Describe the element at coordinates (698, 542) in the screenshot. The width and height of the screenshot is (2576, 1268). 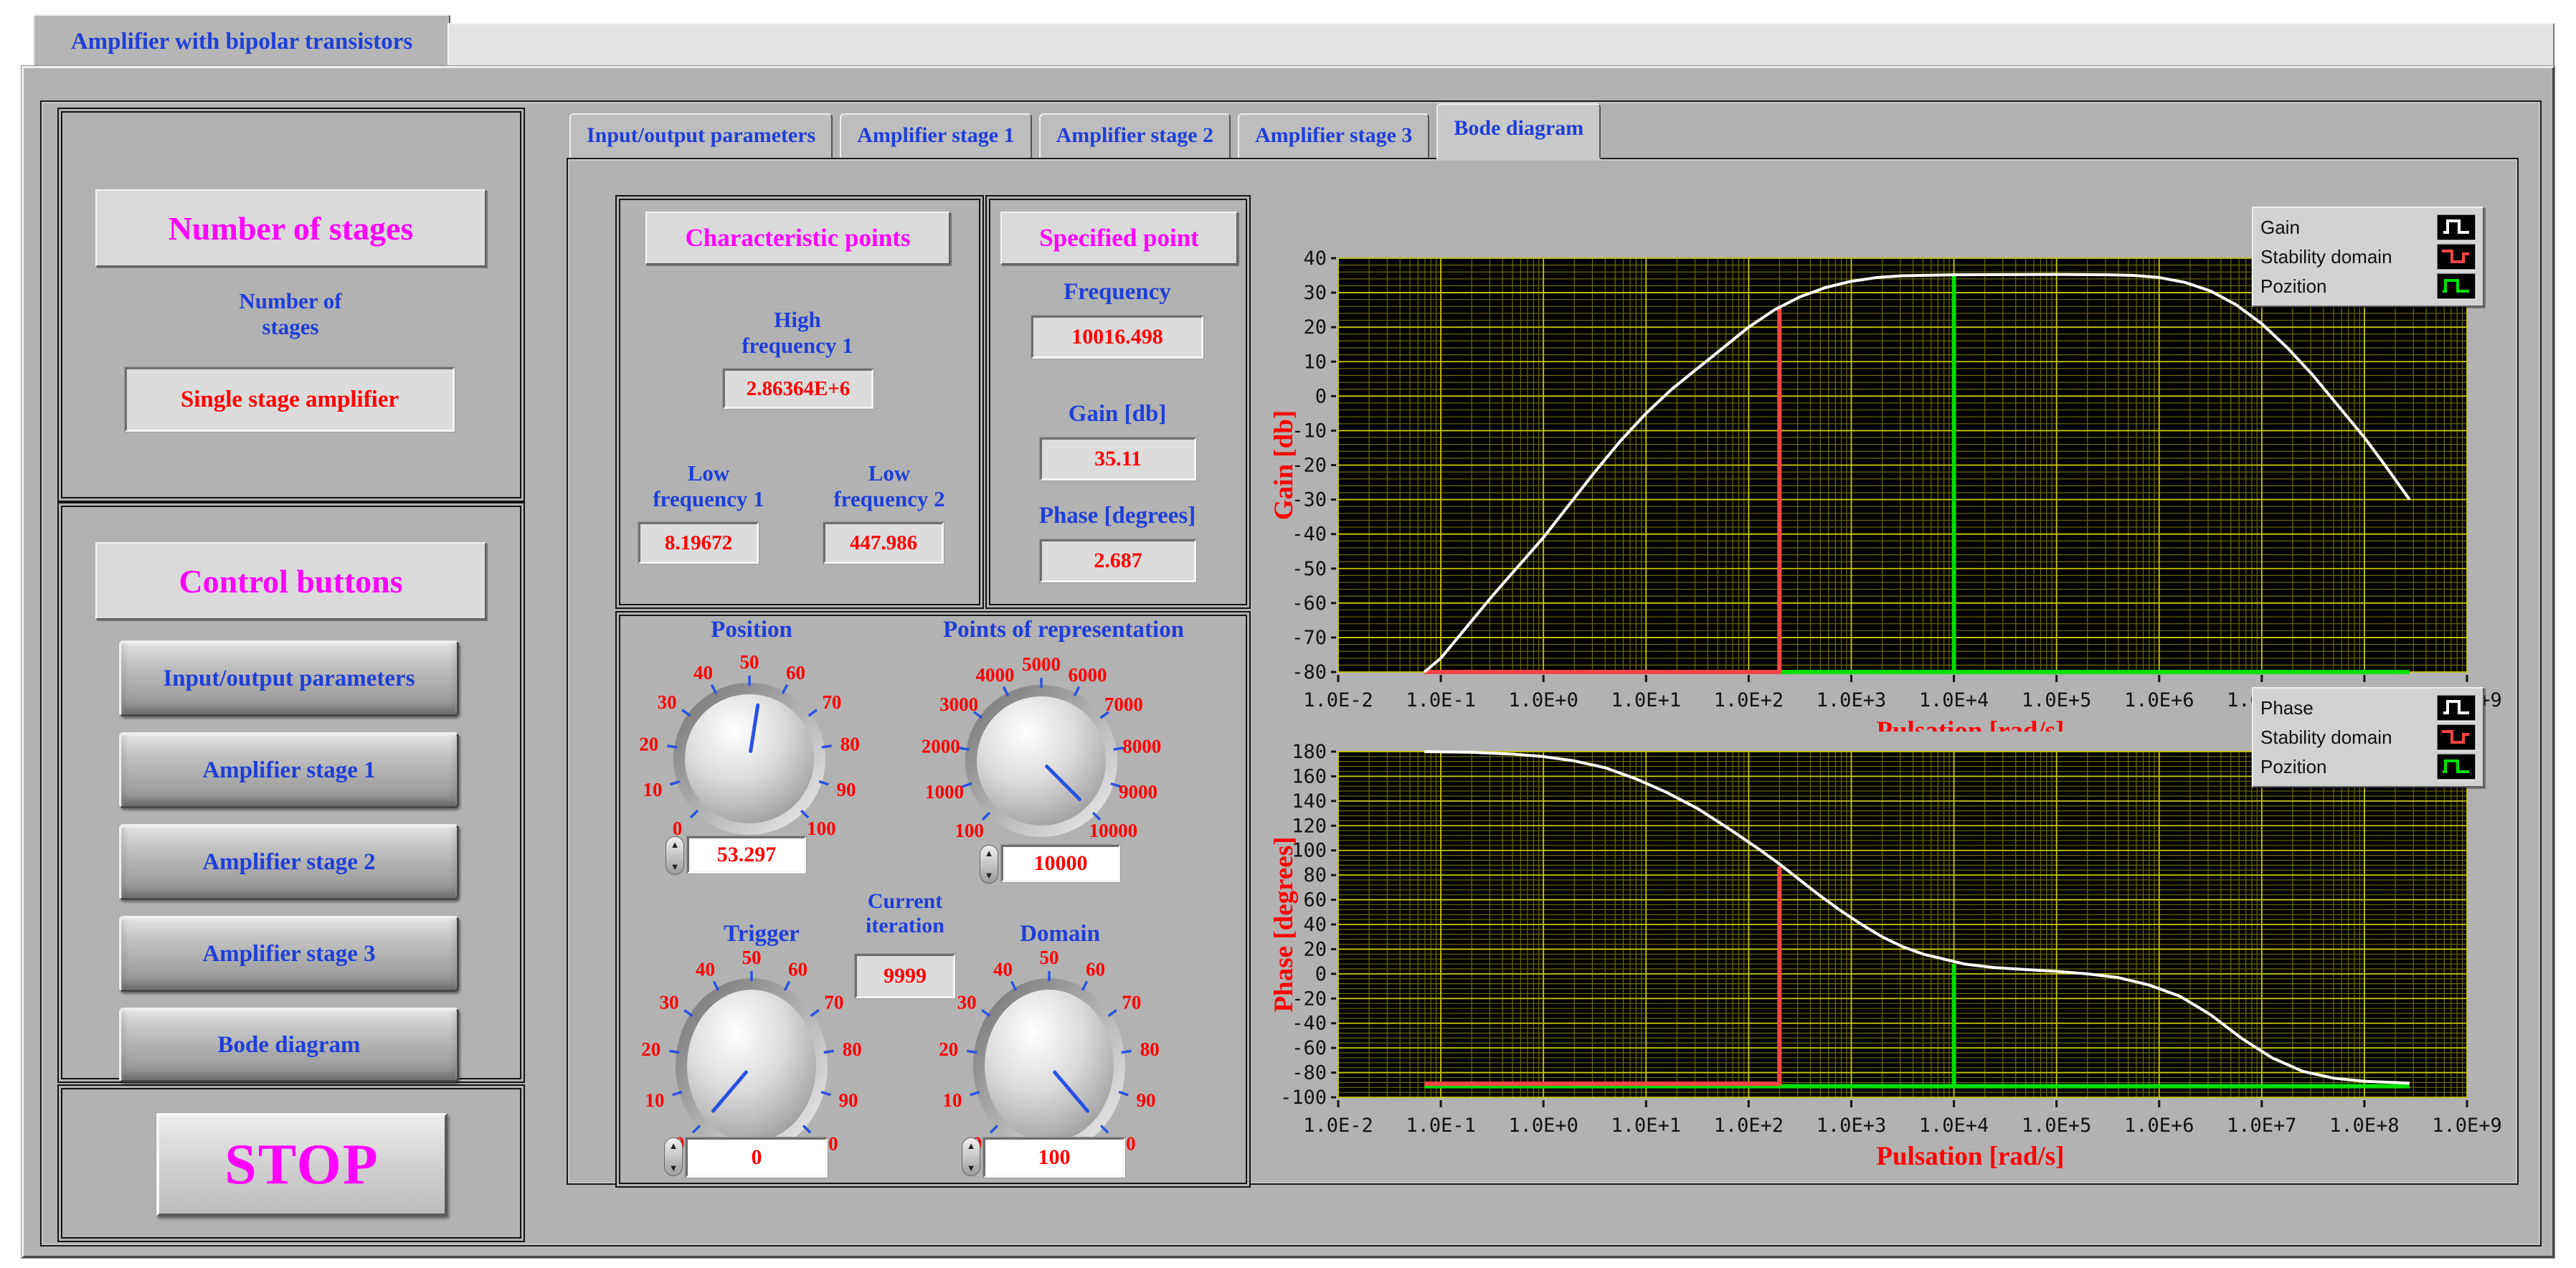
I see `value-text: 8.19672` at that location.